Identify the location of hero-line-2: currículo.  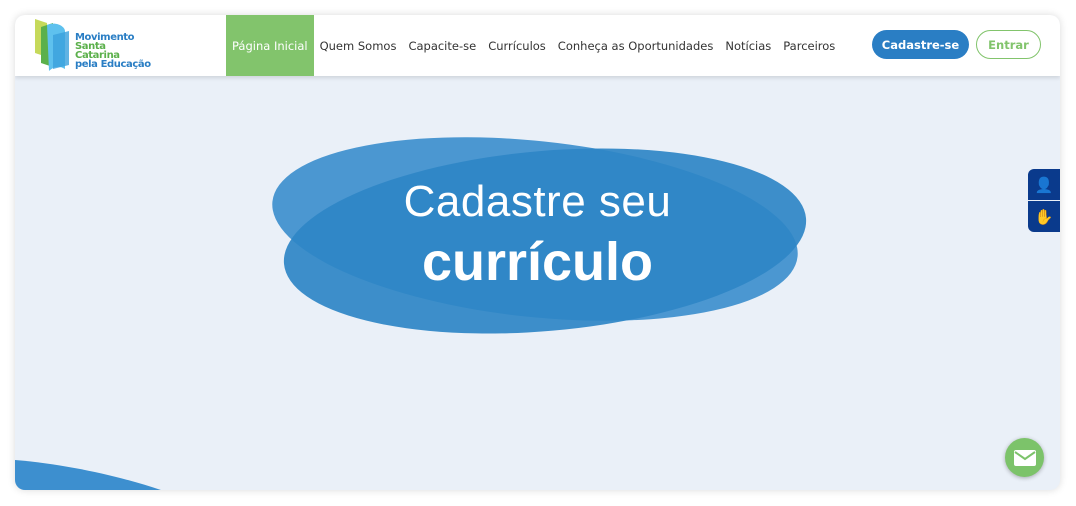
(537, 262).